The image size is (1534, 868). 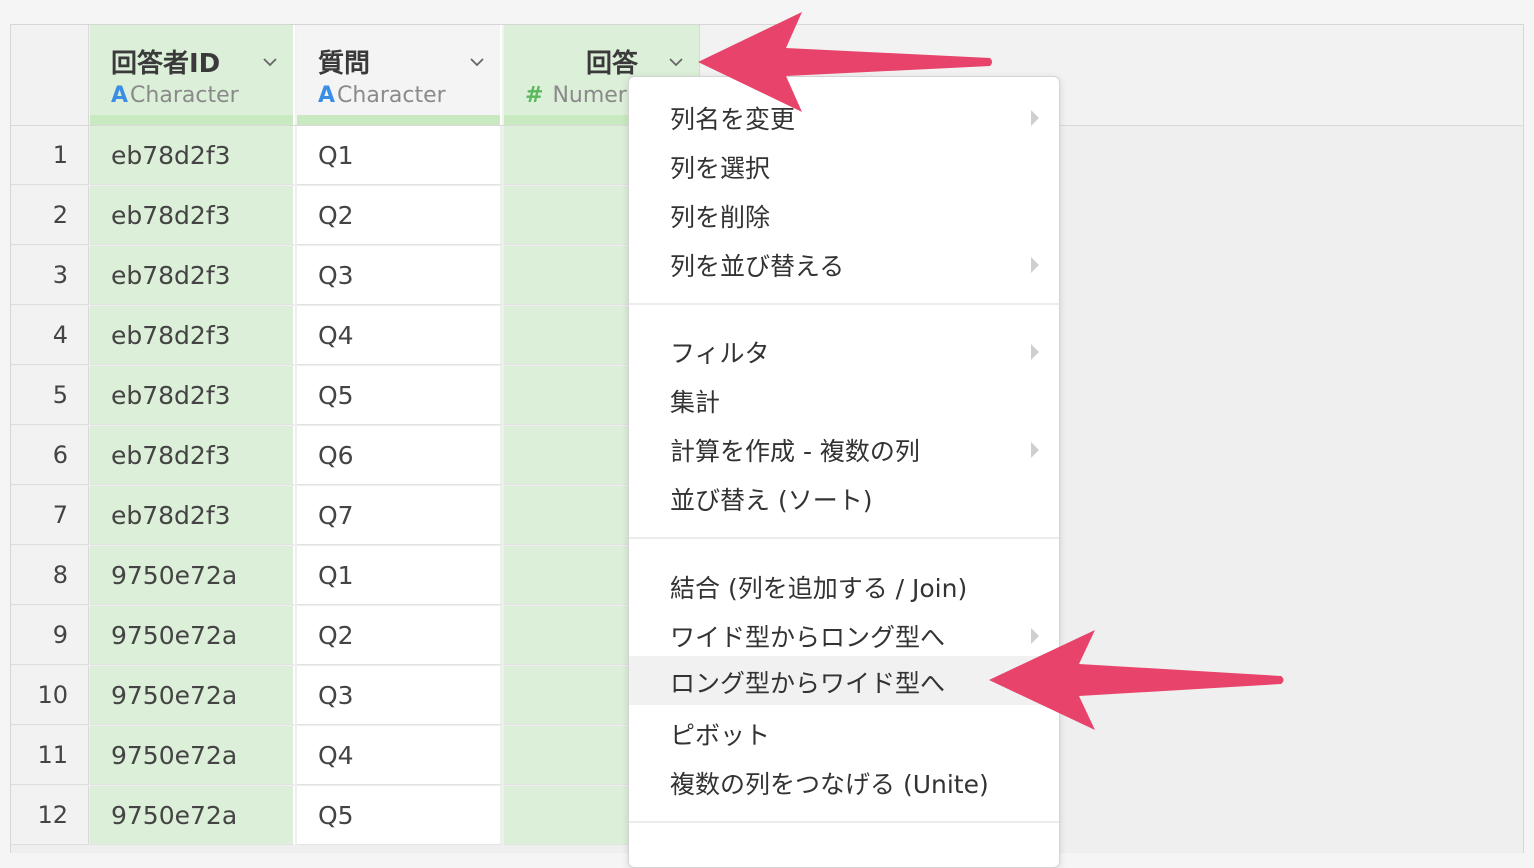 I want to click on numeric-type-icon: #, so click(x=534, y=95).